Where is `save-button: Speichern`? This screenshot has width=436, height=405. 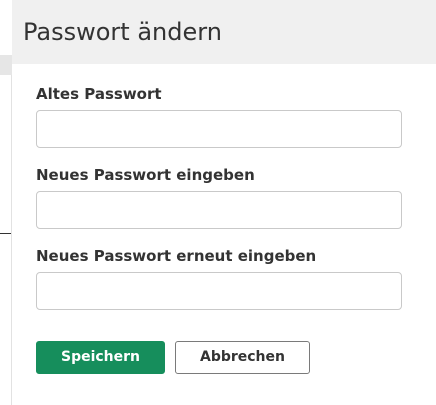 save-button: Speichern is located at coordinates (100, 357).